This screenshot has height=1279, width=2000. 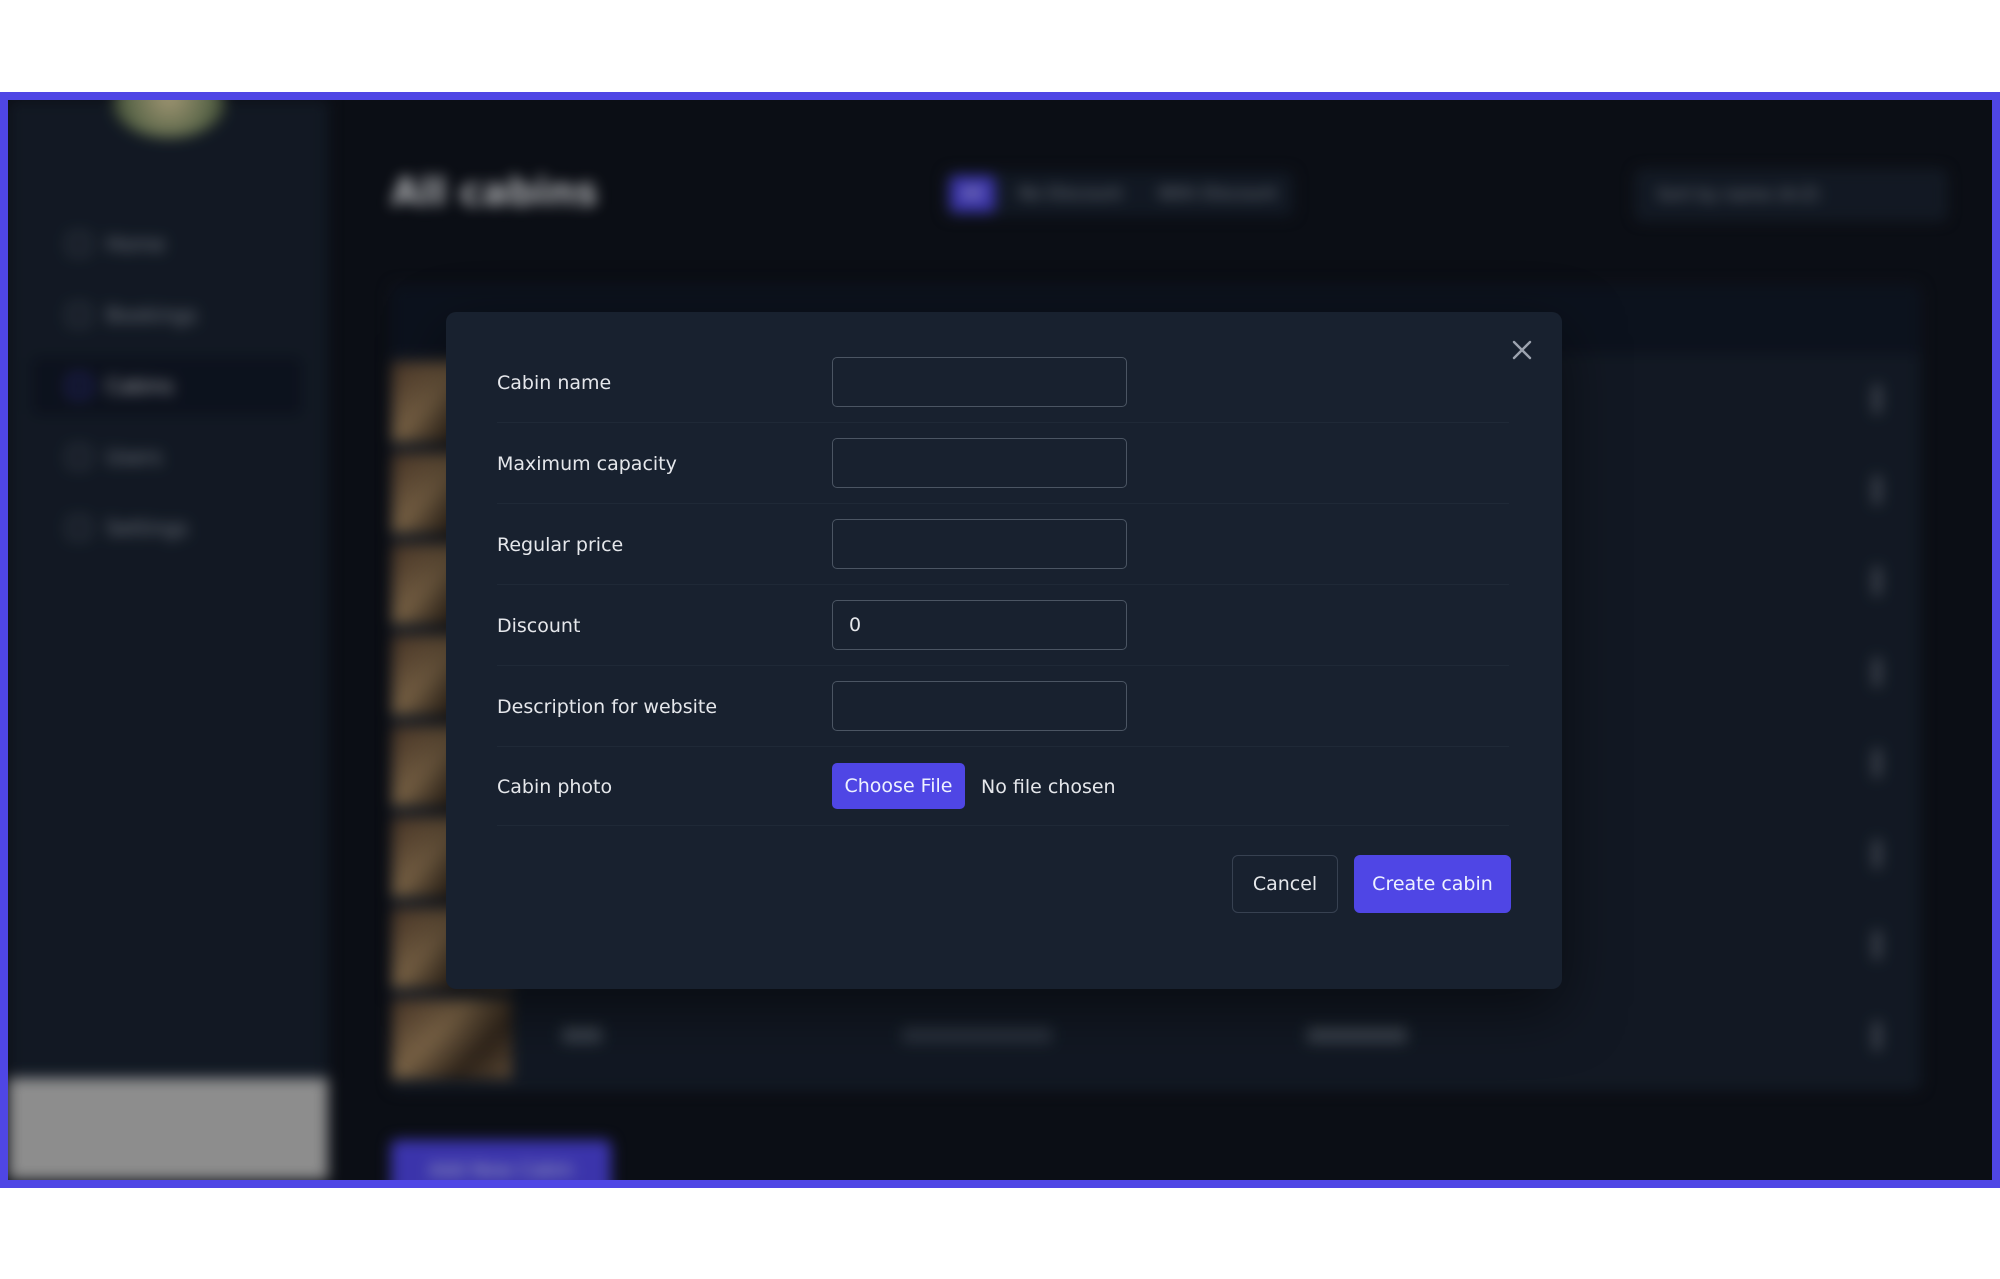 I want to click on close-button, so click(x=1522, y=350).